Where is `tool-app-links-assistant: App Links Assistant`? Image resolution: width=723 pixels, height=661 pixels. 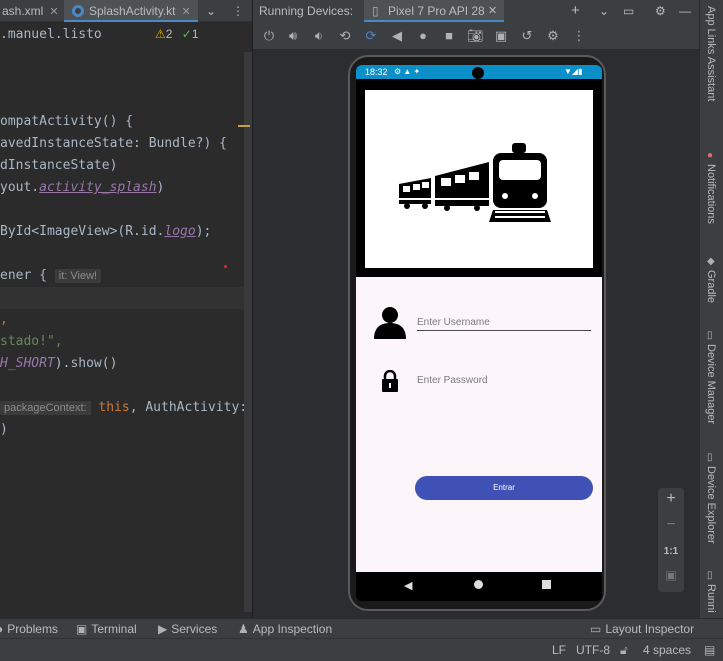
tool-app-links-assistant: App Links Assistant is located at coordinates (711, 53).